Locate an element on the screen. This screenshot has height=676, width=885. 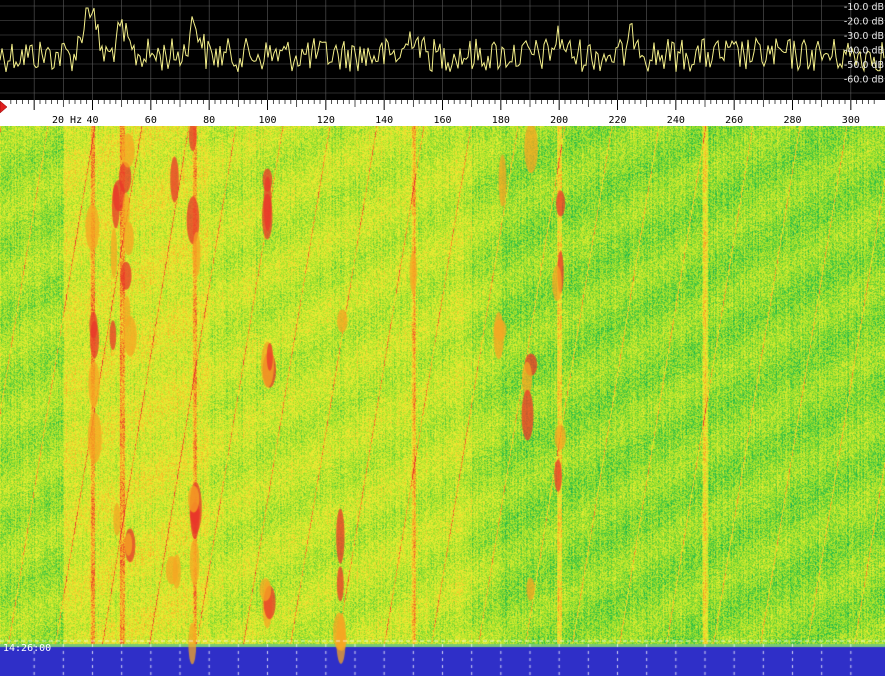
frequency-tick-label: 240 is located at coordinates (676, 120).